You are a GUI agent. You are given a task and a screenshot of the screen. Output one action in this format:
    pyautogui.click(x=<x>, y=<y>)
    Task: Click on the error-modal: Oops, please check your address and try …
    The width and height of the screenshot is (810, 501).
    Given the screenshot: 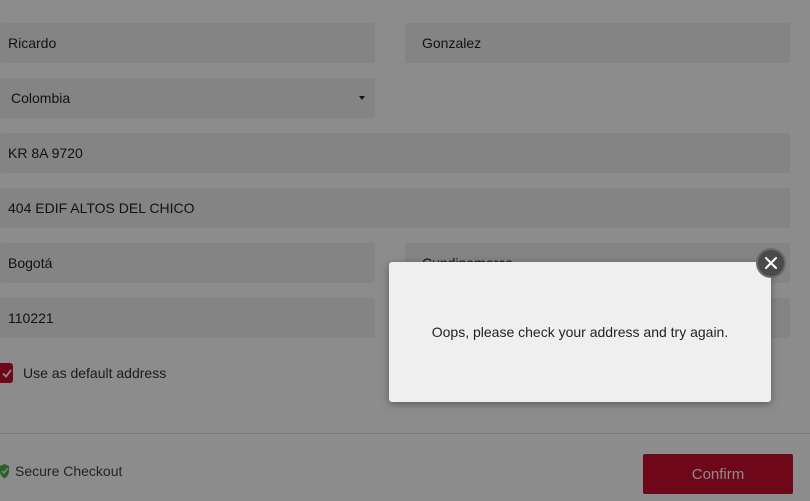 What is the action you would take?
    pyautogui.click(x=580, y=332)
    